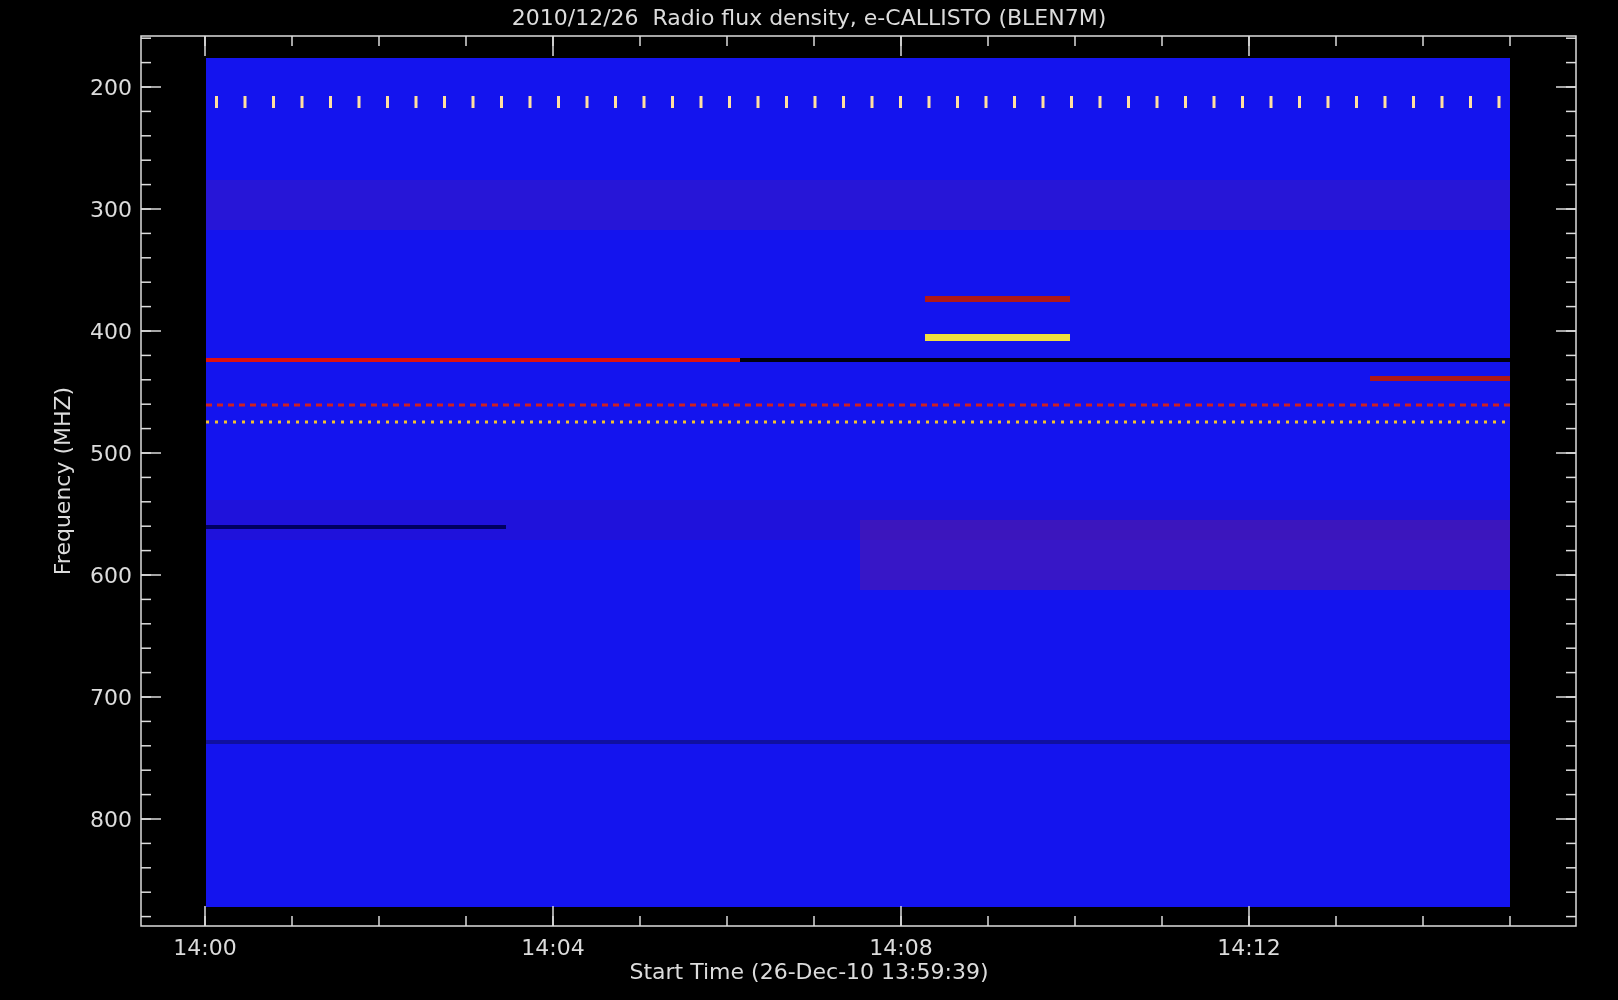  I want to click on tick-label: 300, so click(111, 209).